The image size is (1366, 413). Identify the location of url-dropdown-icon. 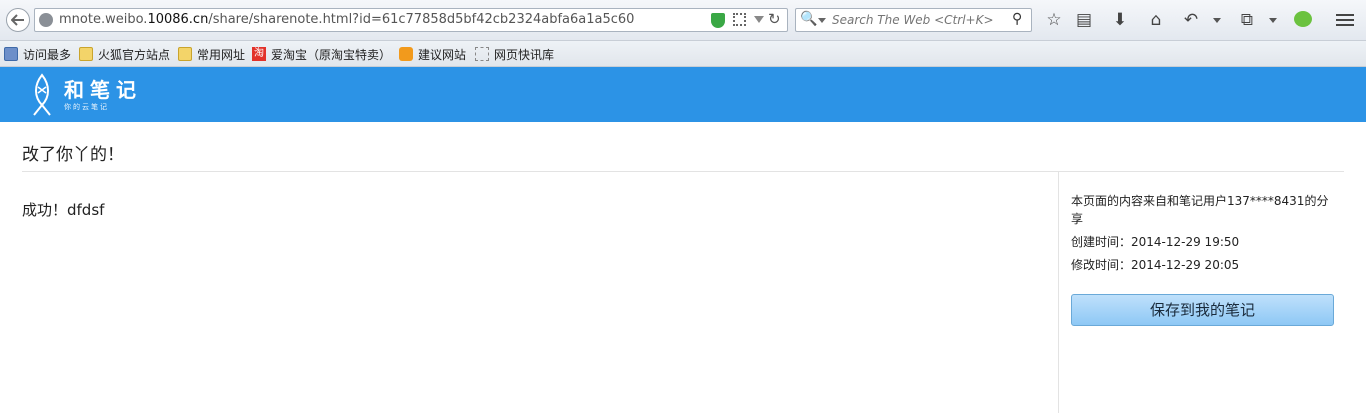
(759, 19).